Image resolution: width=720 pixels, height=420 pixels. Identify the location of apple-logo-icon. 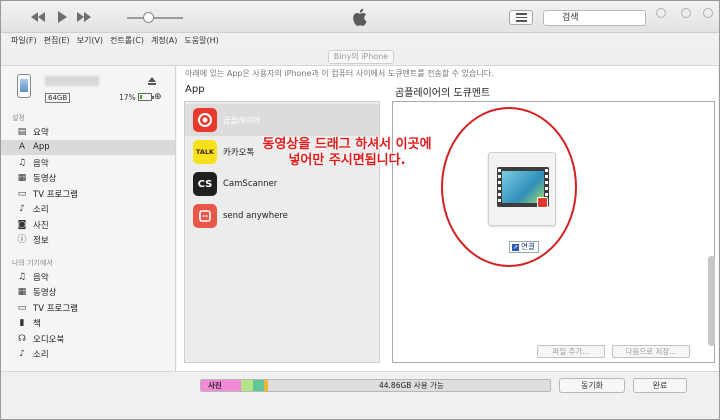
(360, 17).